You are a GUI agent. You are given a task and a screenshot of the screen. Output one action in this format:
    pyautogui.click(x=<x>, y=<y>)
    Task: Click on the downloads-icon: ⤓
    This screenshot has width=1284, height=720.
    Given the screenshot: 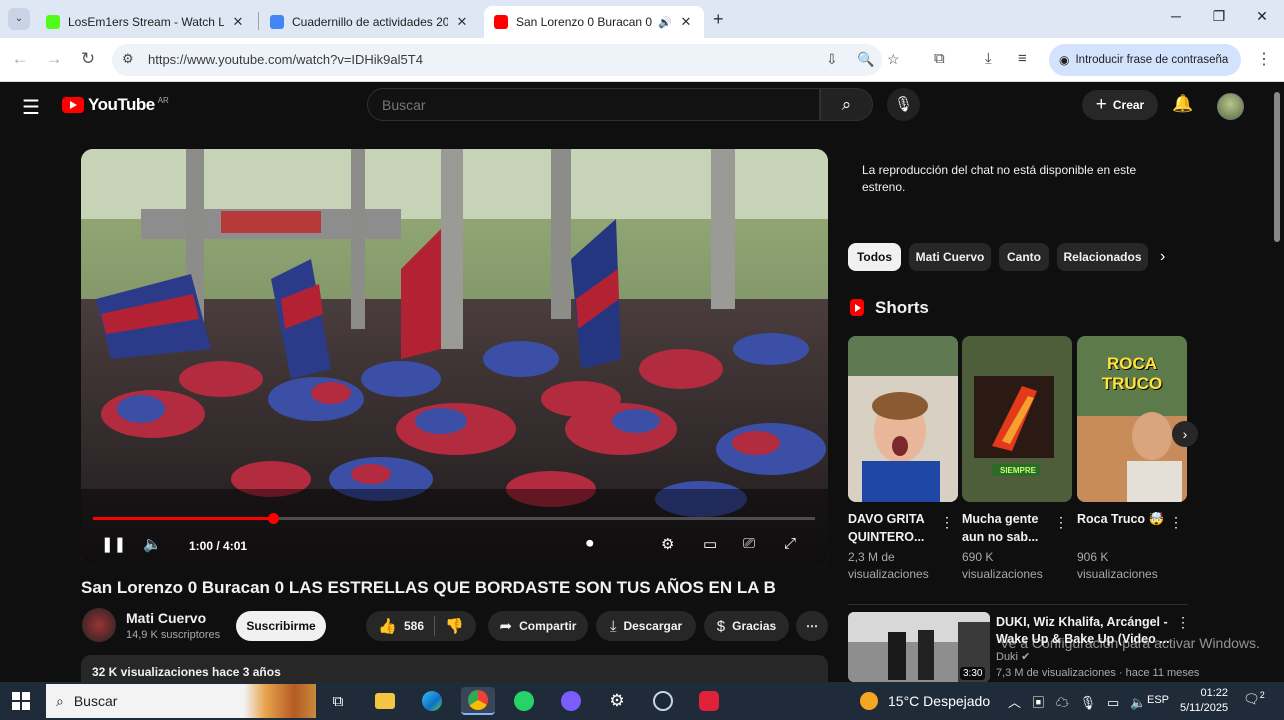 What is the action you would take?
    pyautogui.click(x=988, y=58)
    